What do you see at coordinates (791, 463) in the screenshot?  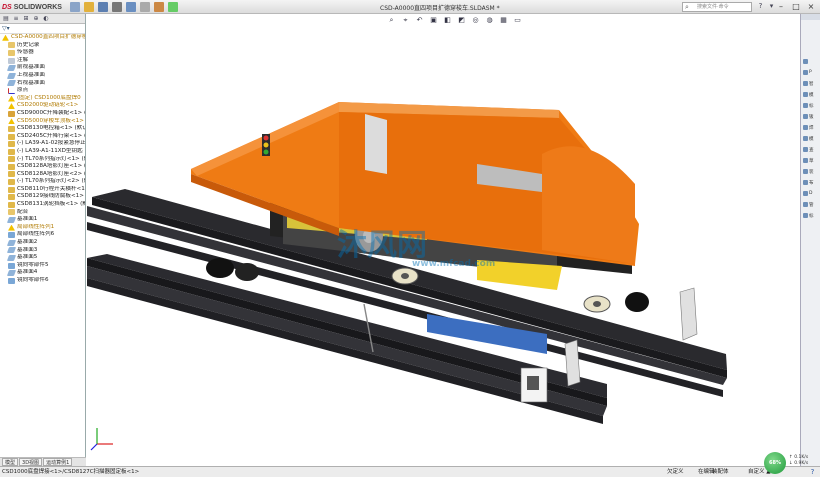 I see `performance-widget: 68% ↑ 0.1K/s ↓ 0.9K/s` at bounding box center [791, 463].